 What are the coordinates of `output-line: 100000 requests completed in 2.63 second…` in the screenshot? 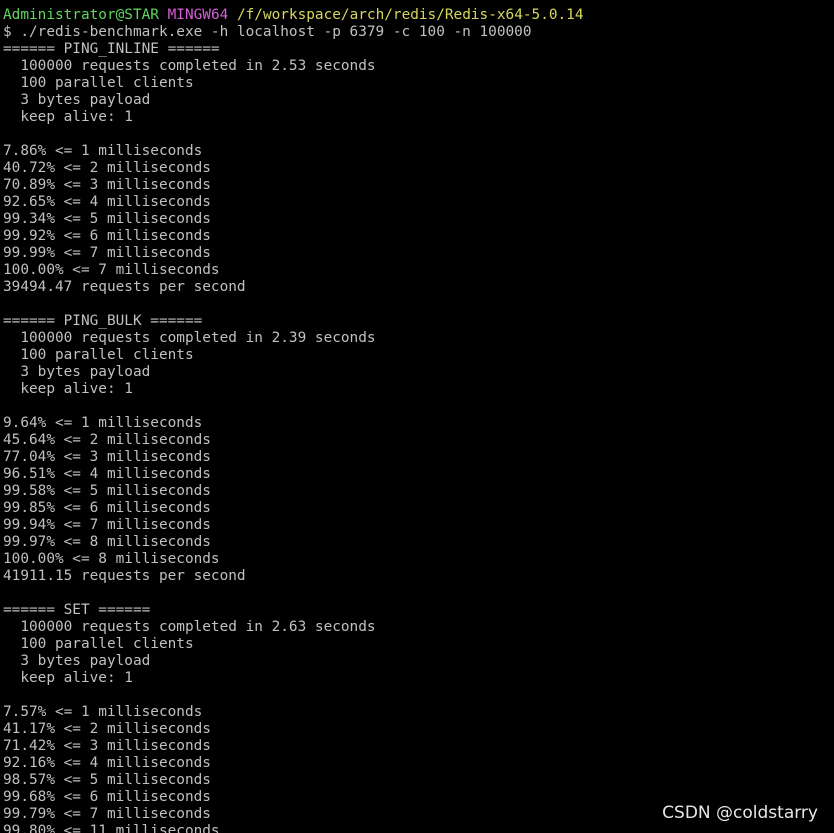 It's located at (189, 627).